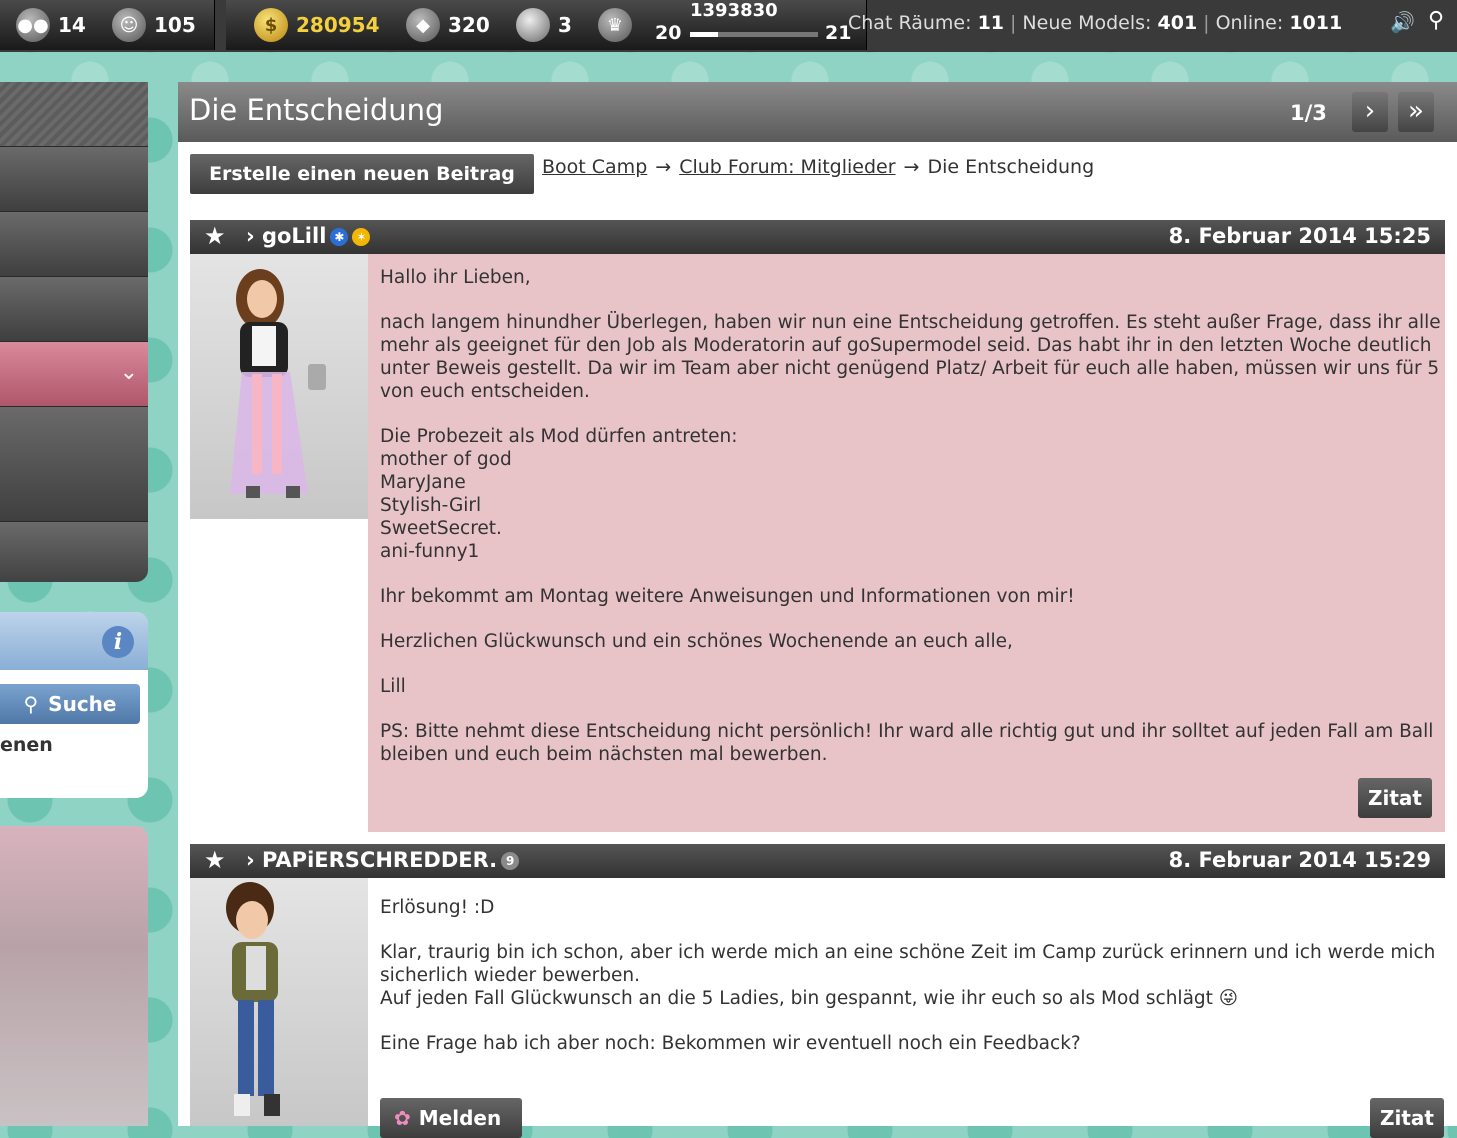 This screenshot has height=1138, width=1457. I want to click on smiley-count: 105, so click(175, 25).